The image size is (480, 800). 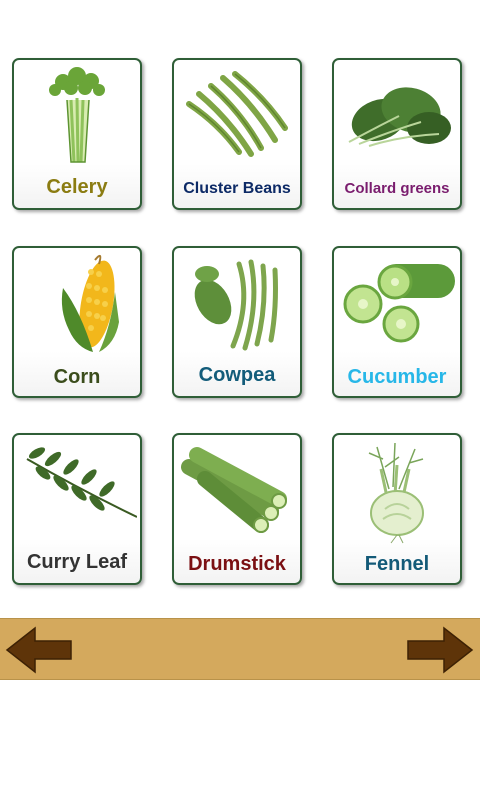 I want to click on fennel-icon, so click(x=396, y=493).